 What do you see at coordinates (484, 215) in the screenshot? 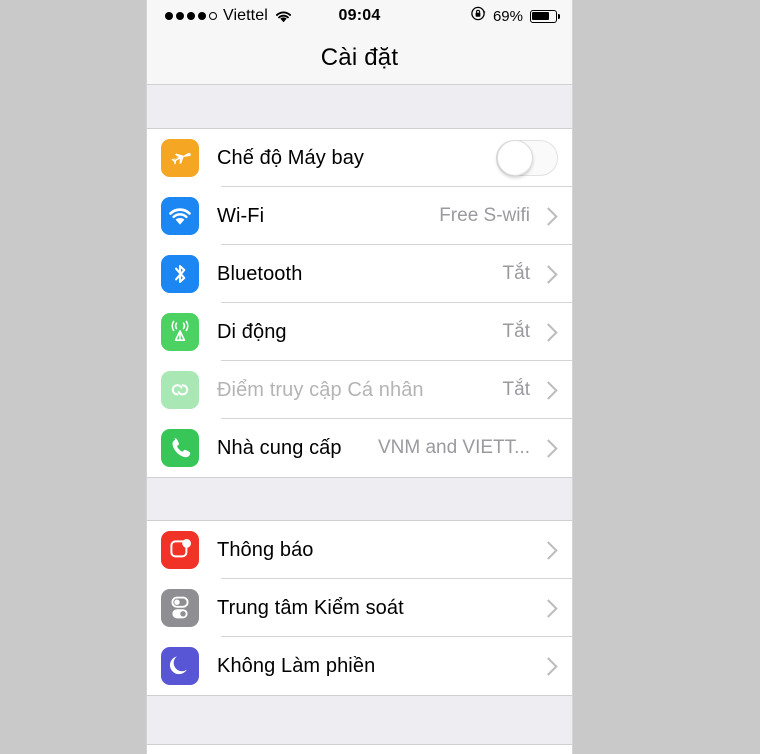
I see `settings-row-value: Free S-wifi` at bounding box center [484, 215].